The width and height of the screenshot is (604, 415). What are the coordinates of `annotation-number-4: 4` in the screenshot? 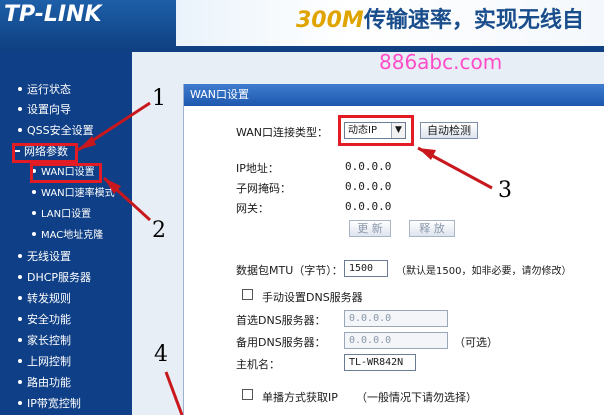 It's located at (161, 354).